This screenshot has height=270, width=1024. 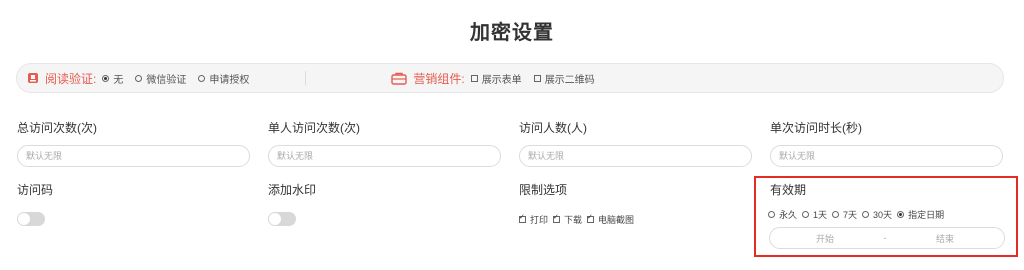 I want to click on single-duration-input: 默认无限, so click(x=886, y=156).